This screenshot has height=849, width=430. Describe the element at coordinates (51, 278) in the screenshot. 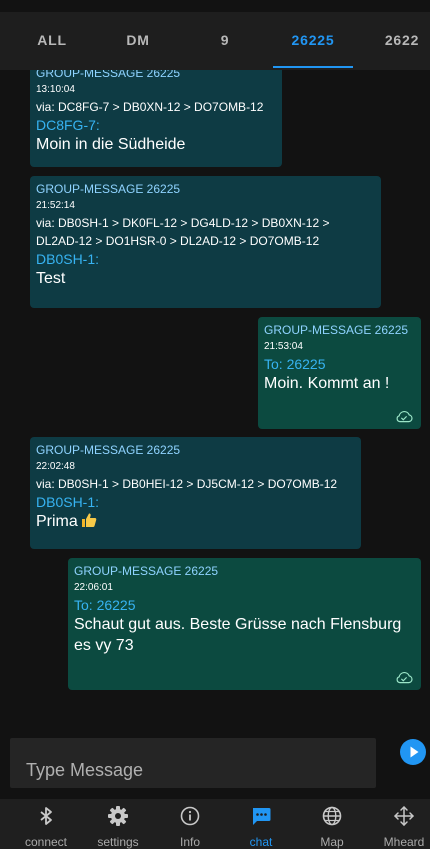

I see `message-text: Test` at that location.